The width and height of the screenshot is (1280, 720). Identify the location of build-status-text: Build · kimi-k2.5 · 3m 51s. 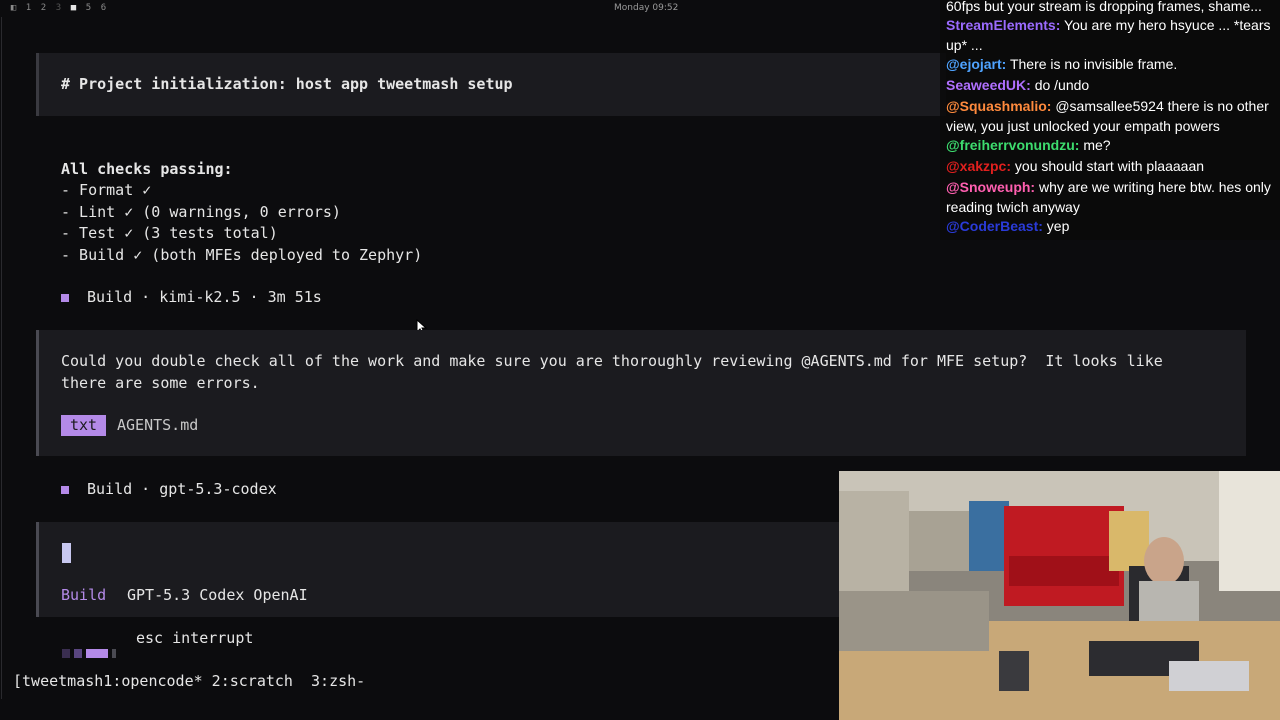
(204, 297).